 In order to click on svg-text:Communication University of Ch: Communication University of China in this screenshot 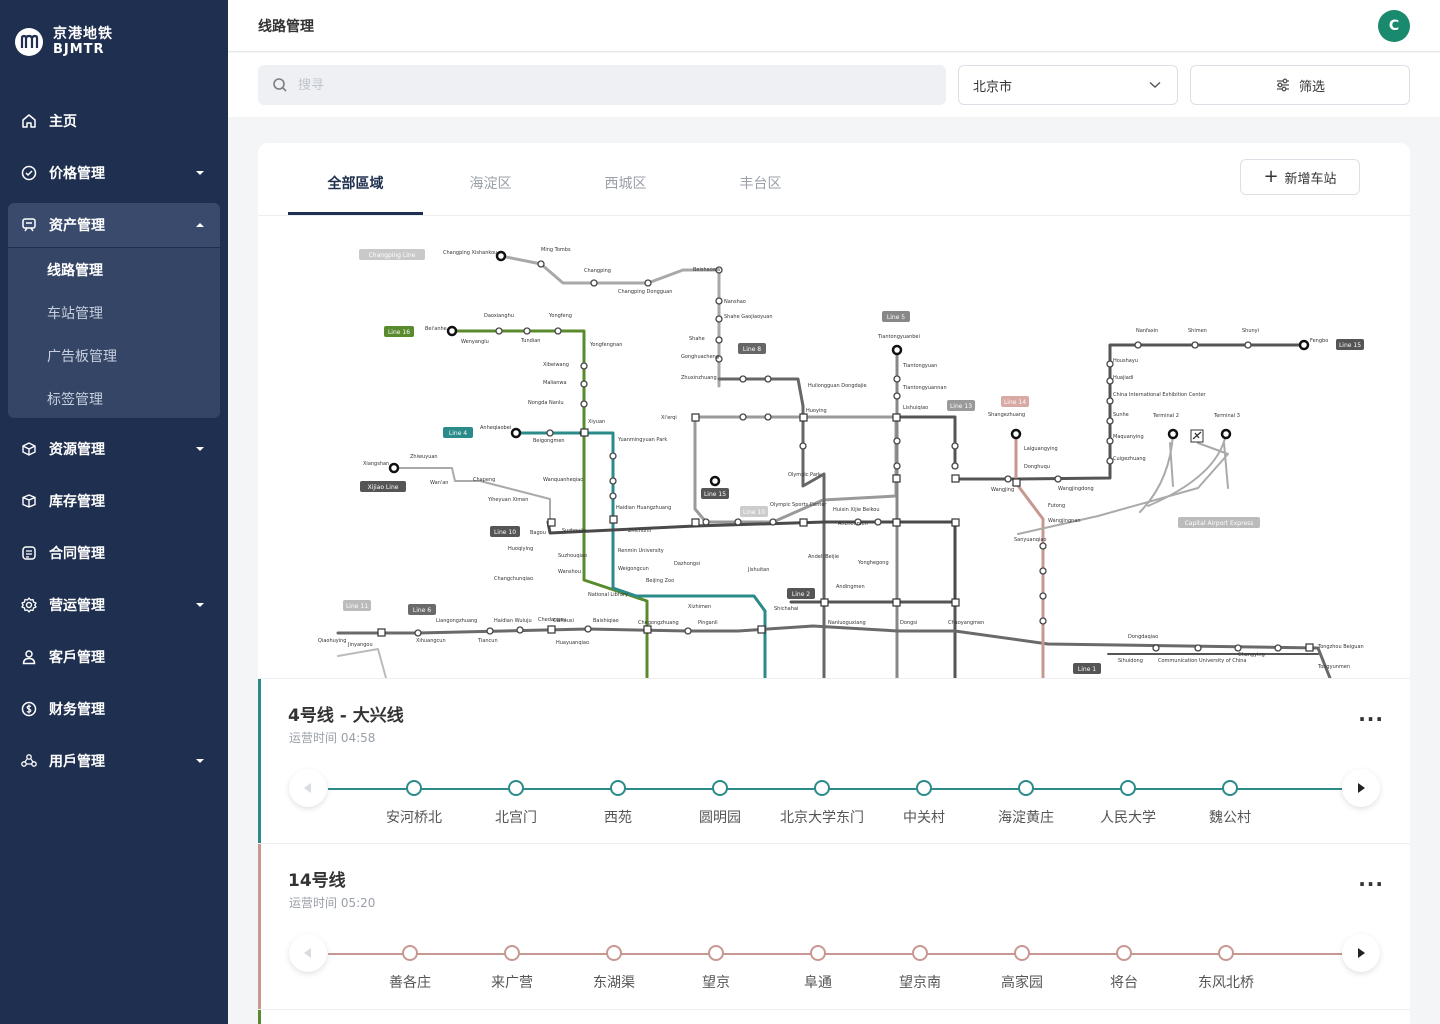, I will do `click(1202, 661)`.